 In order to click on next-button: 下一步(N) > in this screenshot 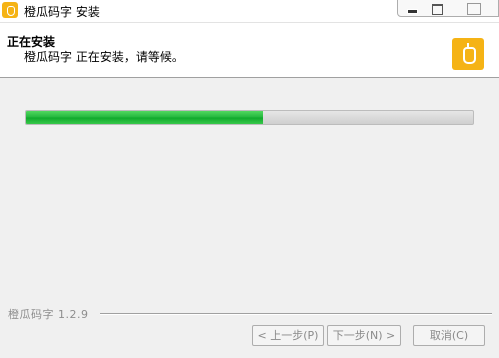, I will do `click(364, 335)`.